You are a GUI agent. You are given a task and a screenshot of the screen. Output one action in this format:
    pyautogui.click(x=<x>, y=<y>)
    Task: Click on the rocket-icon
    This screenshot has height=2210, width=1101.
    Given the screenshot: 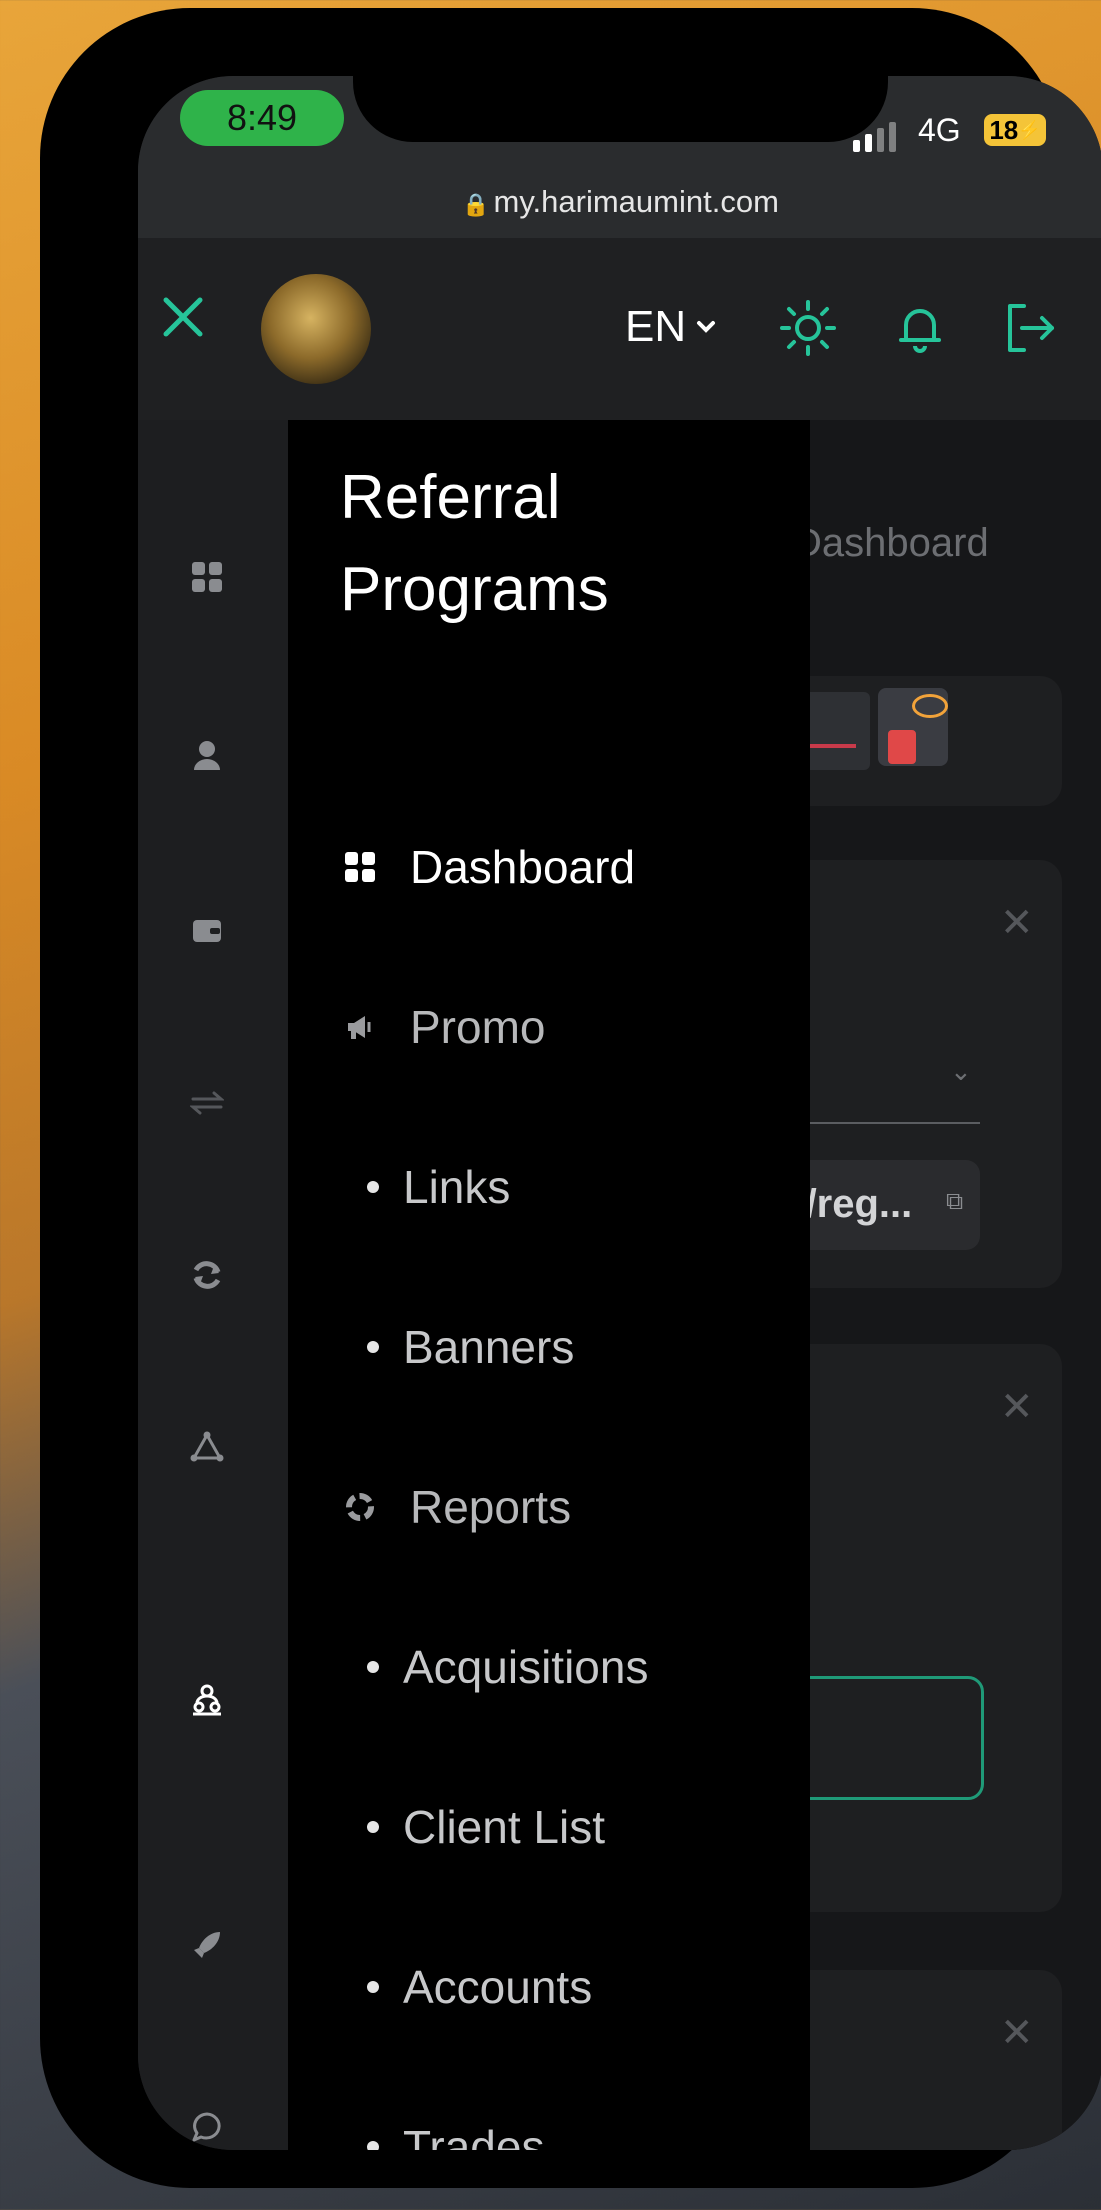 What is the action you would take?
    pyautogui.click(x=207, y=1945)
    